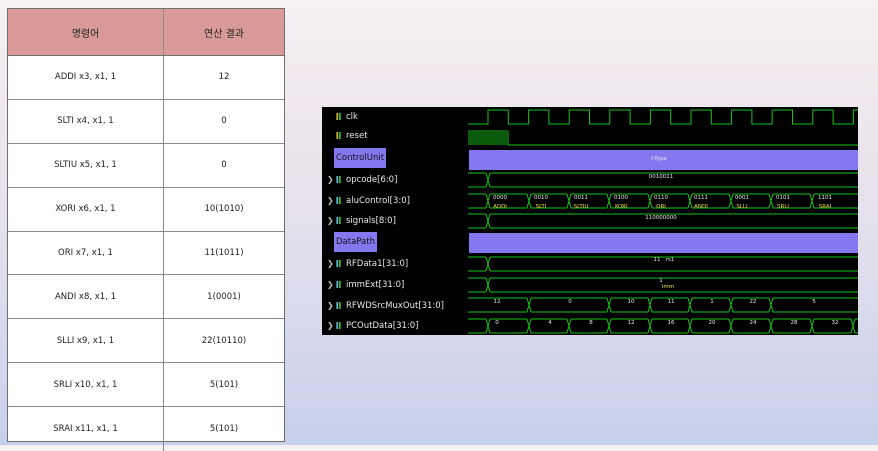  I want to click on group-data-path: DataPath, so click(355, 242).